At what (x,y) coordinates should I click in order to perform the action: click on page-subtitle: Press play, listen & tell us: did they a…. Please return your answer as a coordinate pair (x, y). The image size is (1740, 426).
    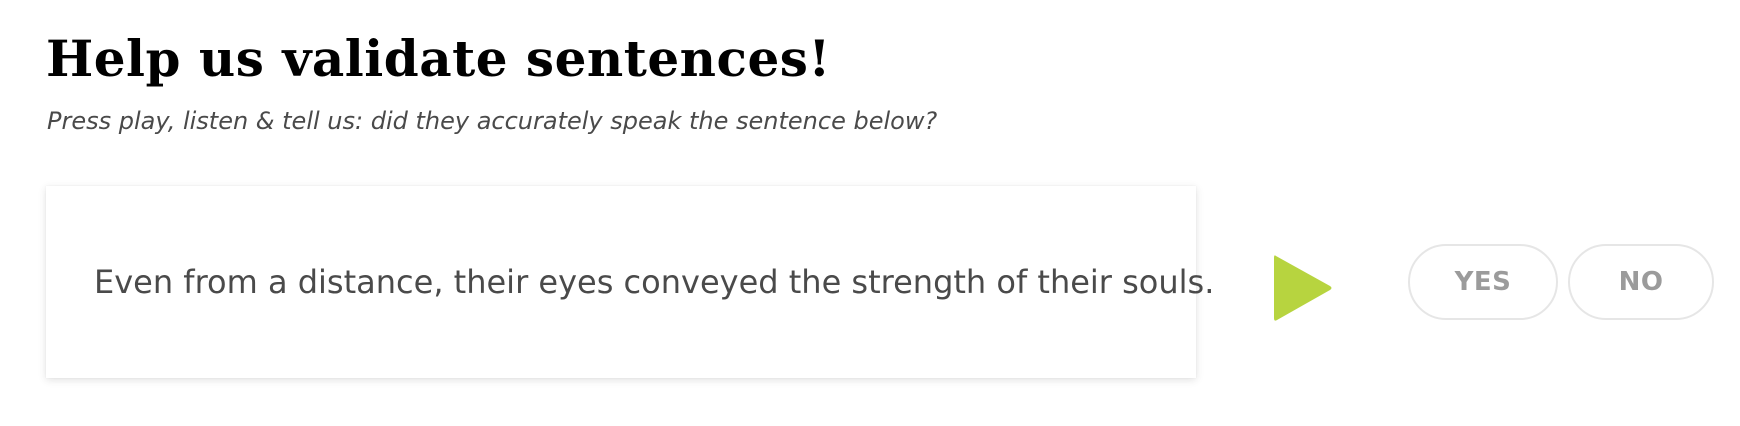
    Looking at the image, I should click on (492, 121).